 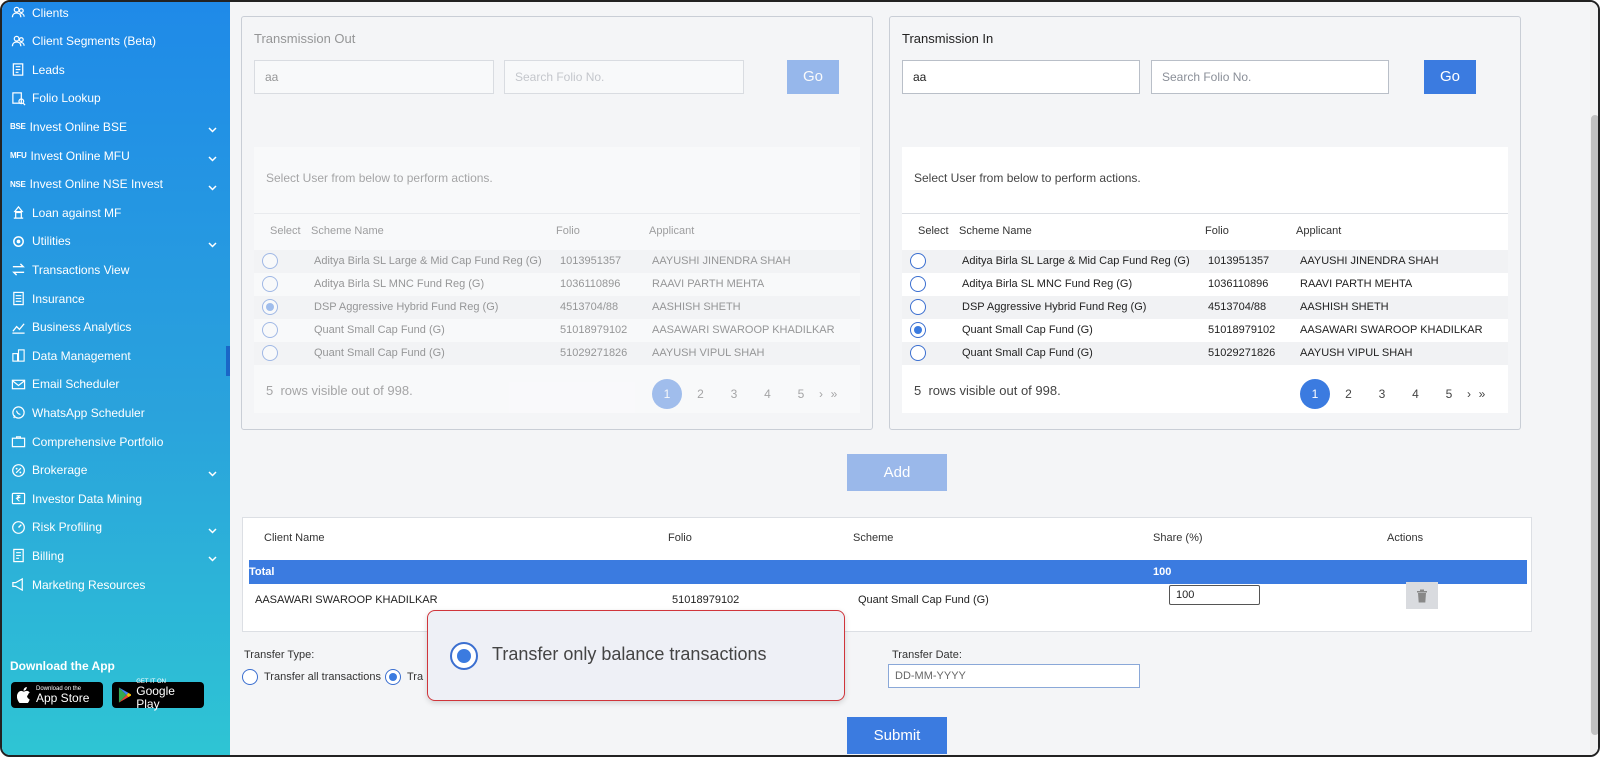 What do you see at coordinates (18, 527) in the screenshot?
I see `gauge-icon` at bounding box center [18, 527].